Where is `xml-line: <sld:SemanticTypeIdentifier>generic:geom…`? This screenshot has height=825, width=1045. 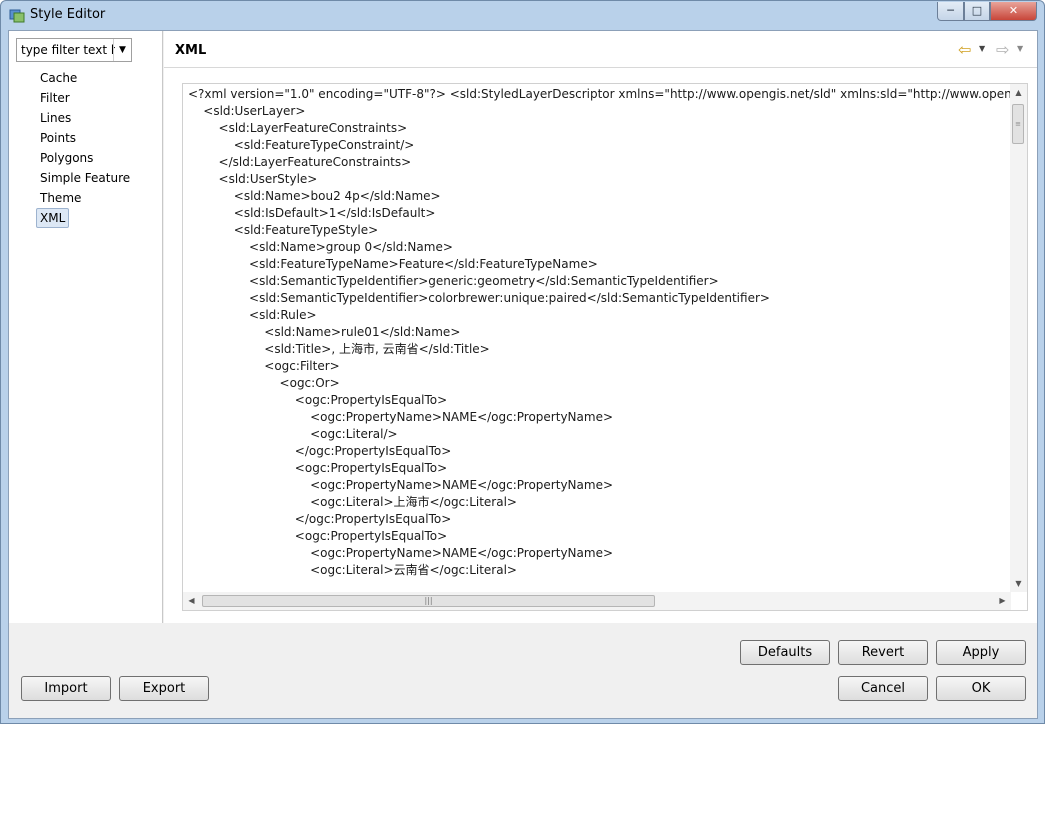
xml-line: <sld:SemanticTypeIdentifier>generic:geom… is located at coordinates (597, 281).